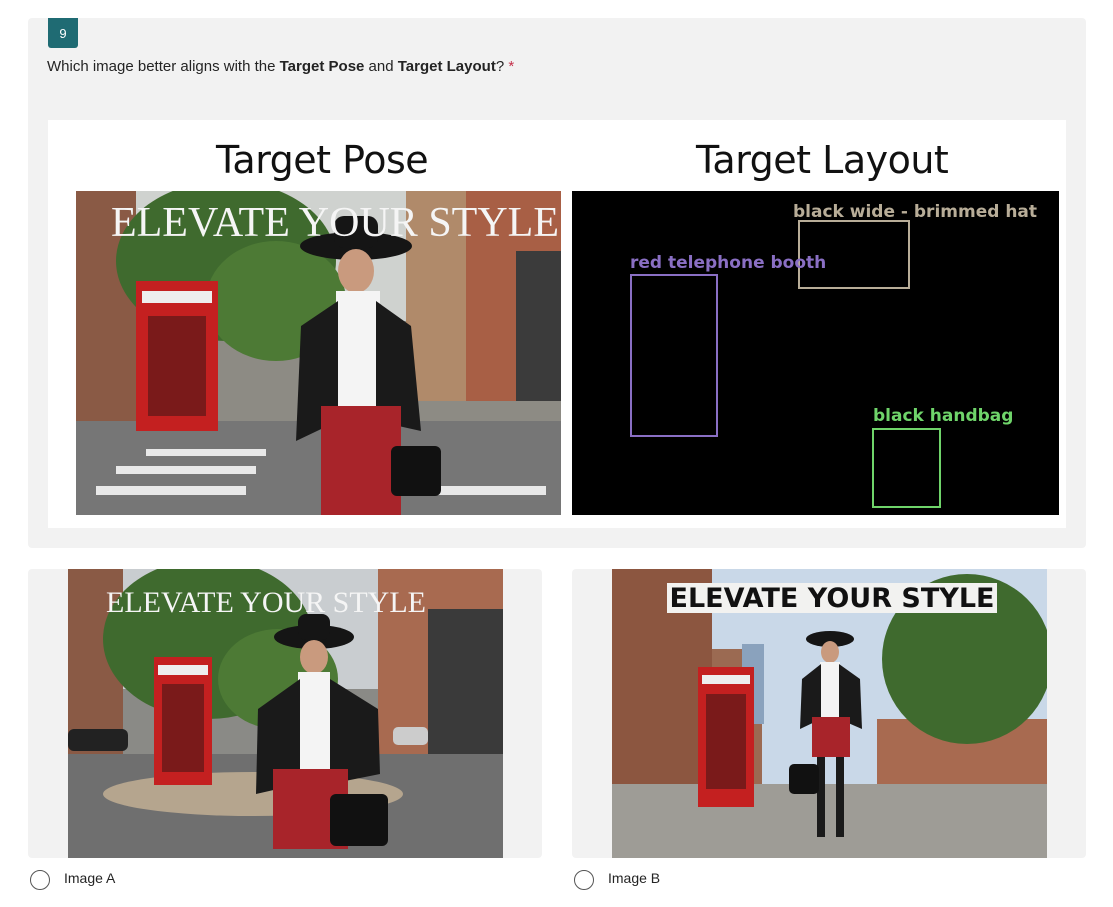 This screenshot has height=907, width=1113. I want to click on option-b-image: ELEVATE YOUR STYLE, so click(829, 713).